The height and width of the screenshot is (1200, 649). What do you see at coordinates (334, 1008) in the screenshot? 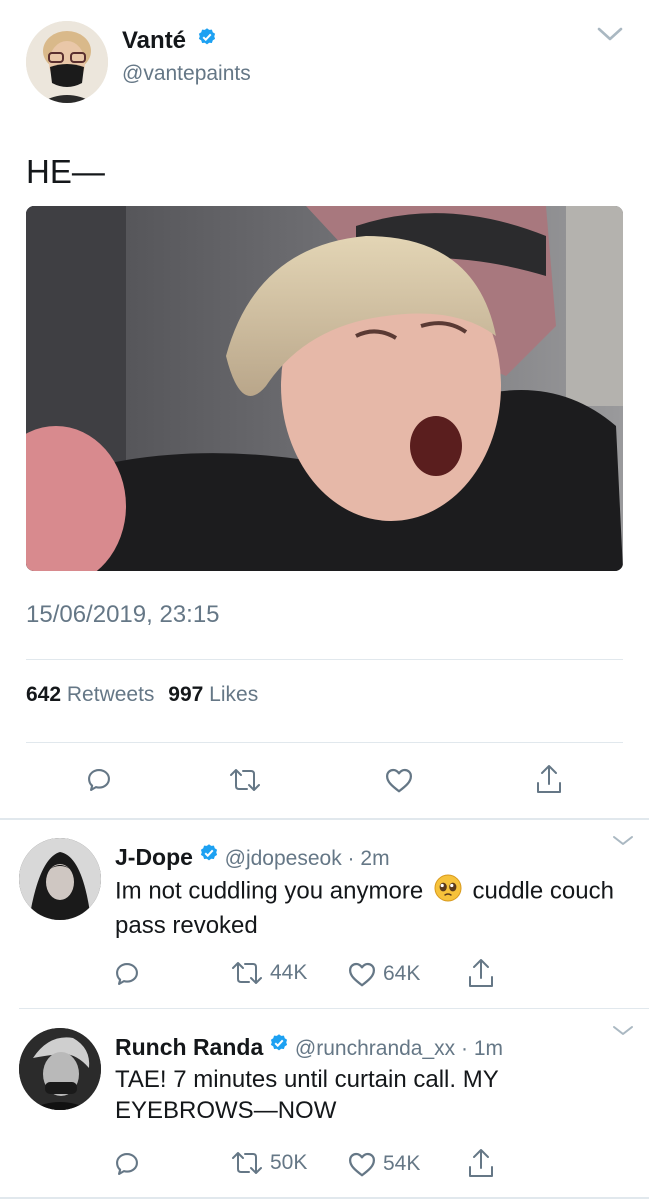
I see `reply-divider` at bounding box center [334, 1008].